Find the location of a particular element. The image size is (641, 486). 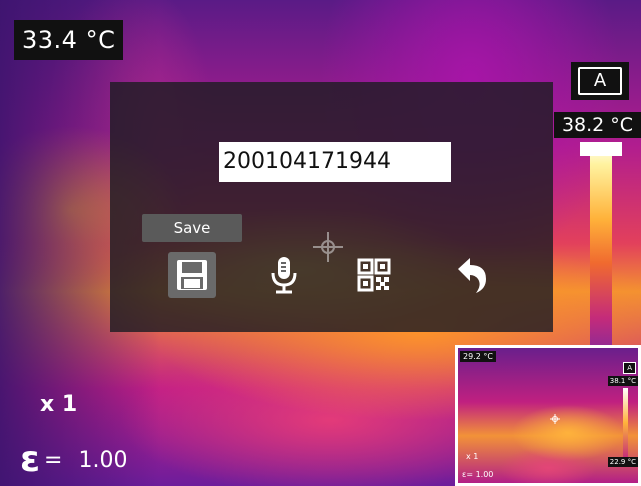

max-temperature-label: 38.2 °C is located at coordinates (597, 125).